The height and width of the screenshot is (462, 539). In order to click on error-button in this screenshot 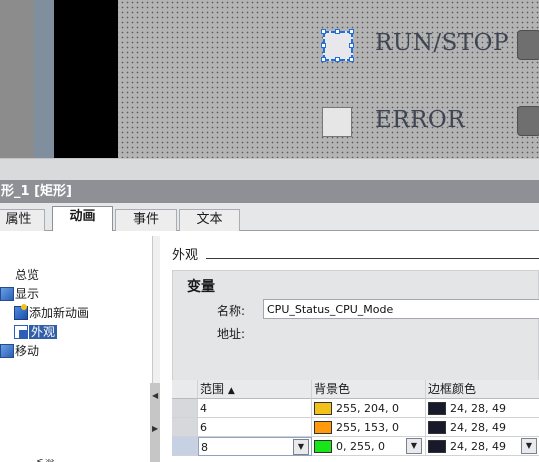, I will do `click(528, 121)`.